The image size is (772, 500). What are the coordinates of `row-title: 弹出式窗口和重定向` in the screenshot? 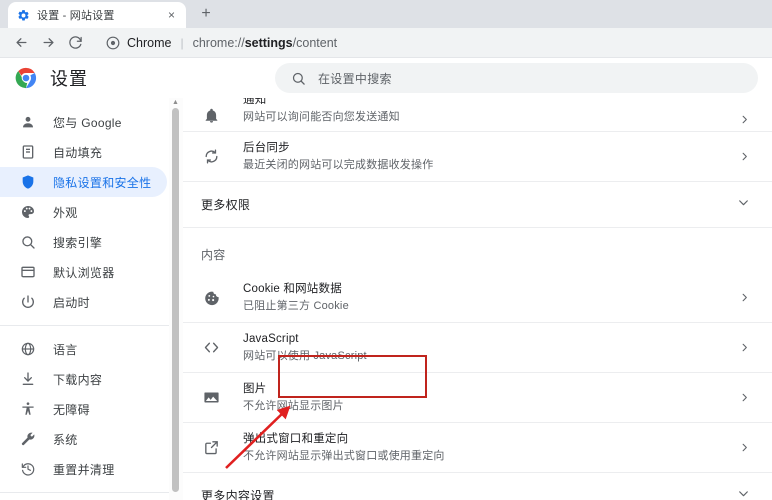 It's located at (296, 438).